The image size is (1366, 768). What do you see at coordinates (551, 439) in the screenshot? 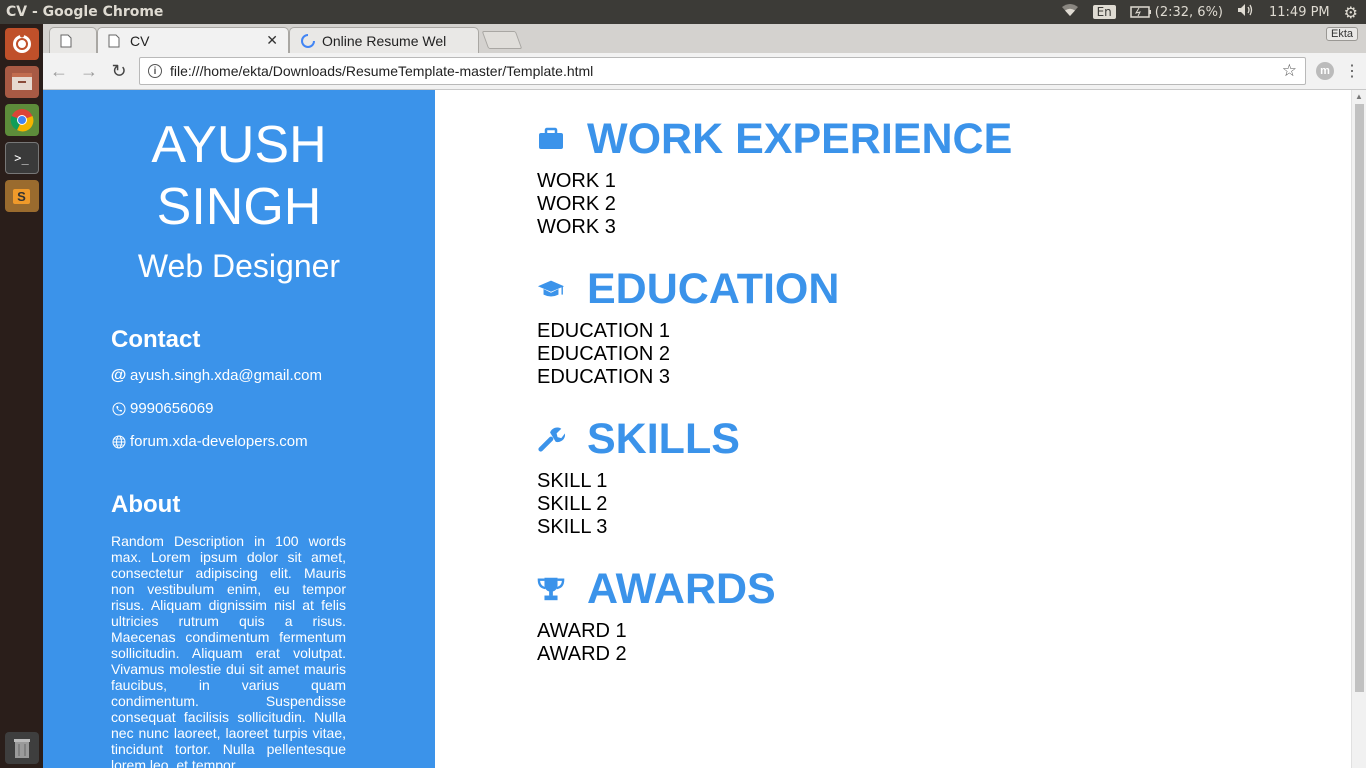
I see `wrench-icon` at bounding box center [551, 439].